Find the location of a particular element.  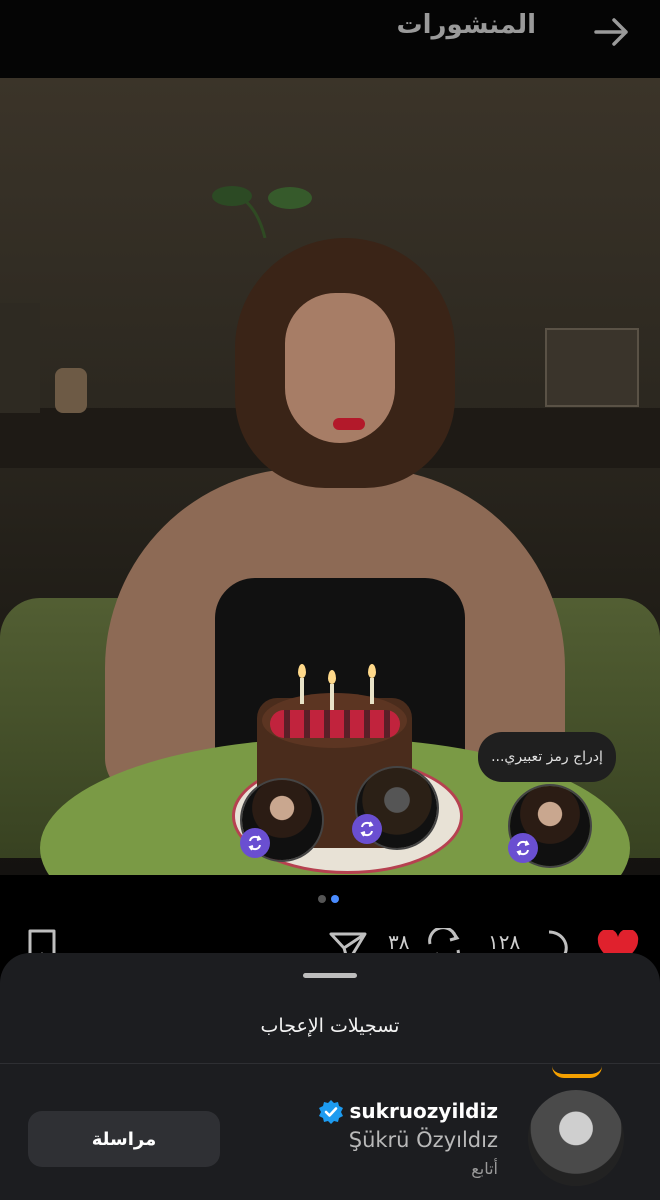

sheet-drag-handle is located at coordinates (330, 975).